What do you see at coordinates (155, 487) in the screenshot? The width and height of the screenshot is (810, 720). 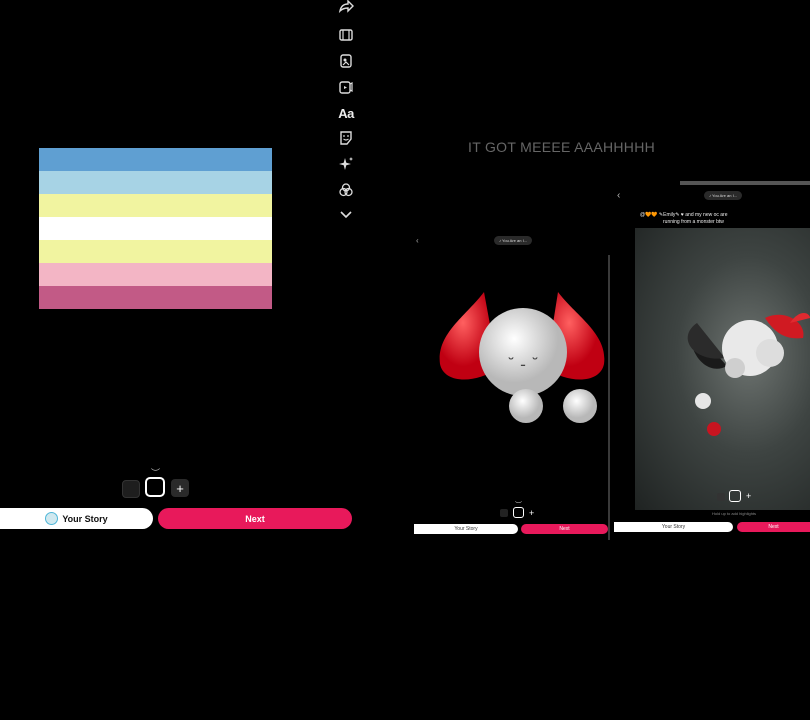 I see `thumbnail-current` at bounding box center [155, 487].